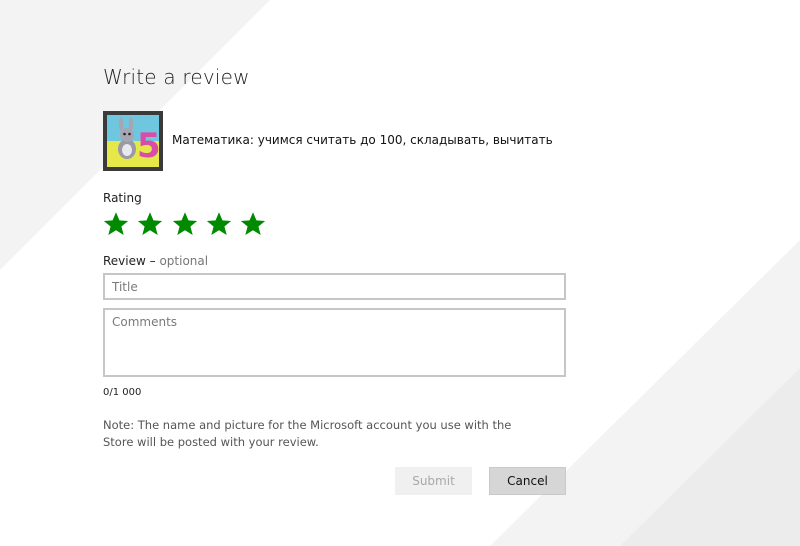 The image size is (800, 546). I want to click on button-row: Submit Cancel, so click(334, 481).